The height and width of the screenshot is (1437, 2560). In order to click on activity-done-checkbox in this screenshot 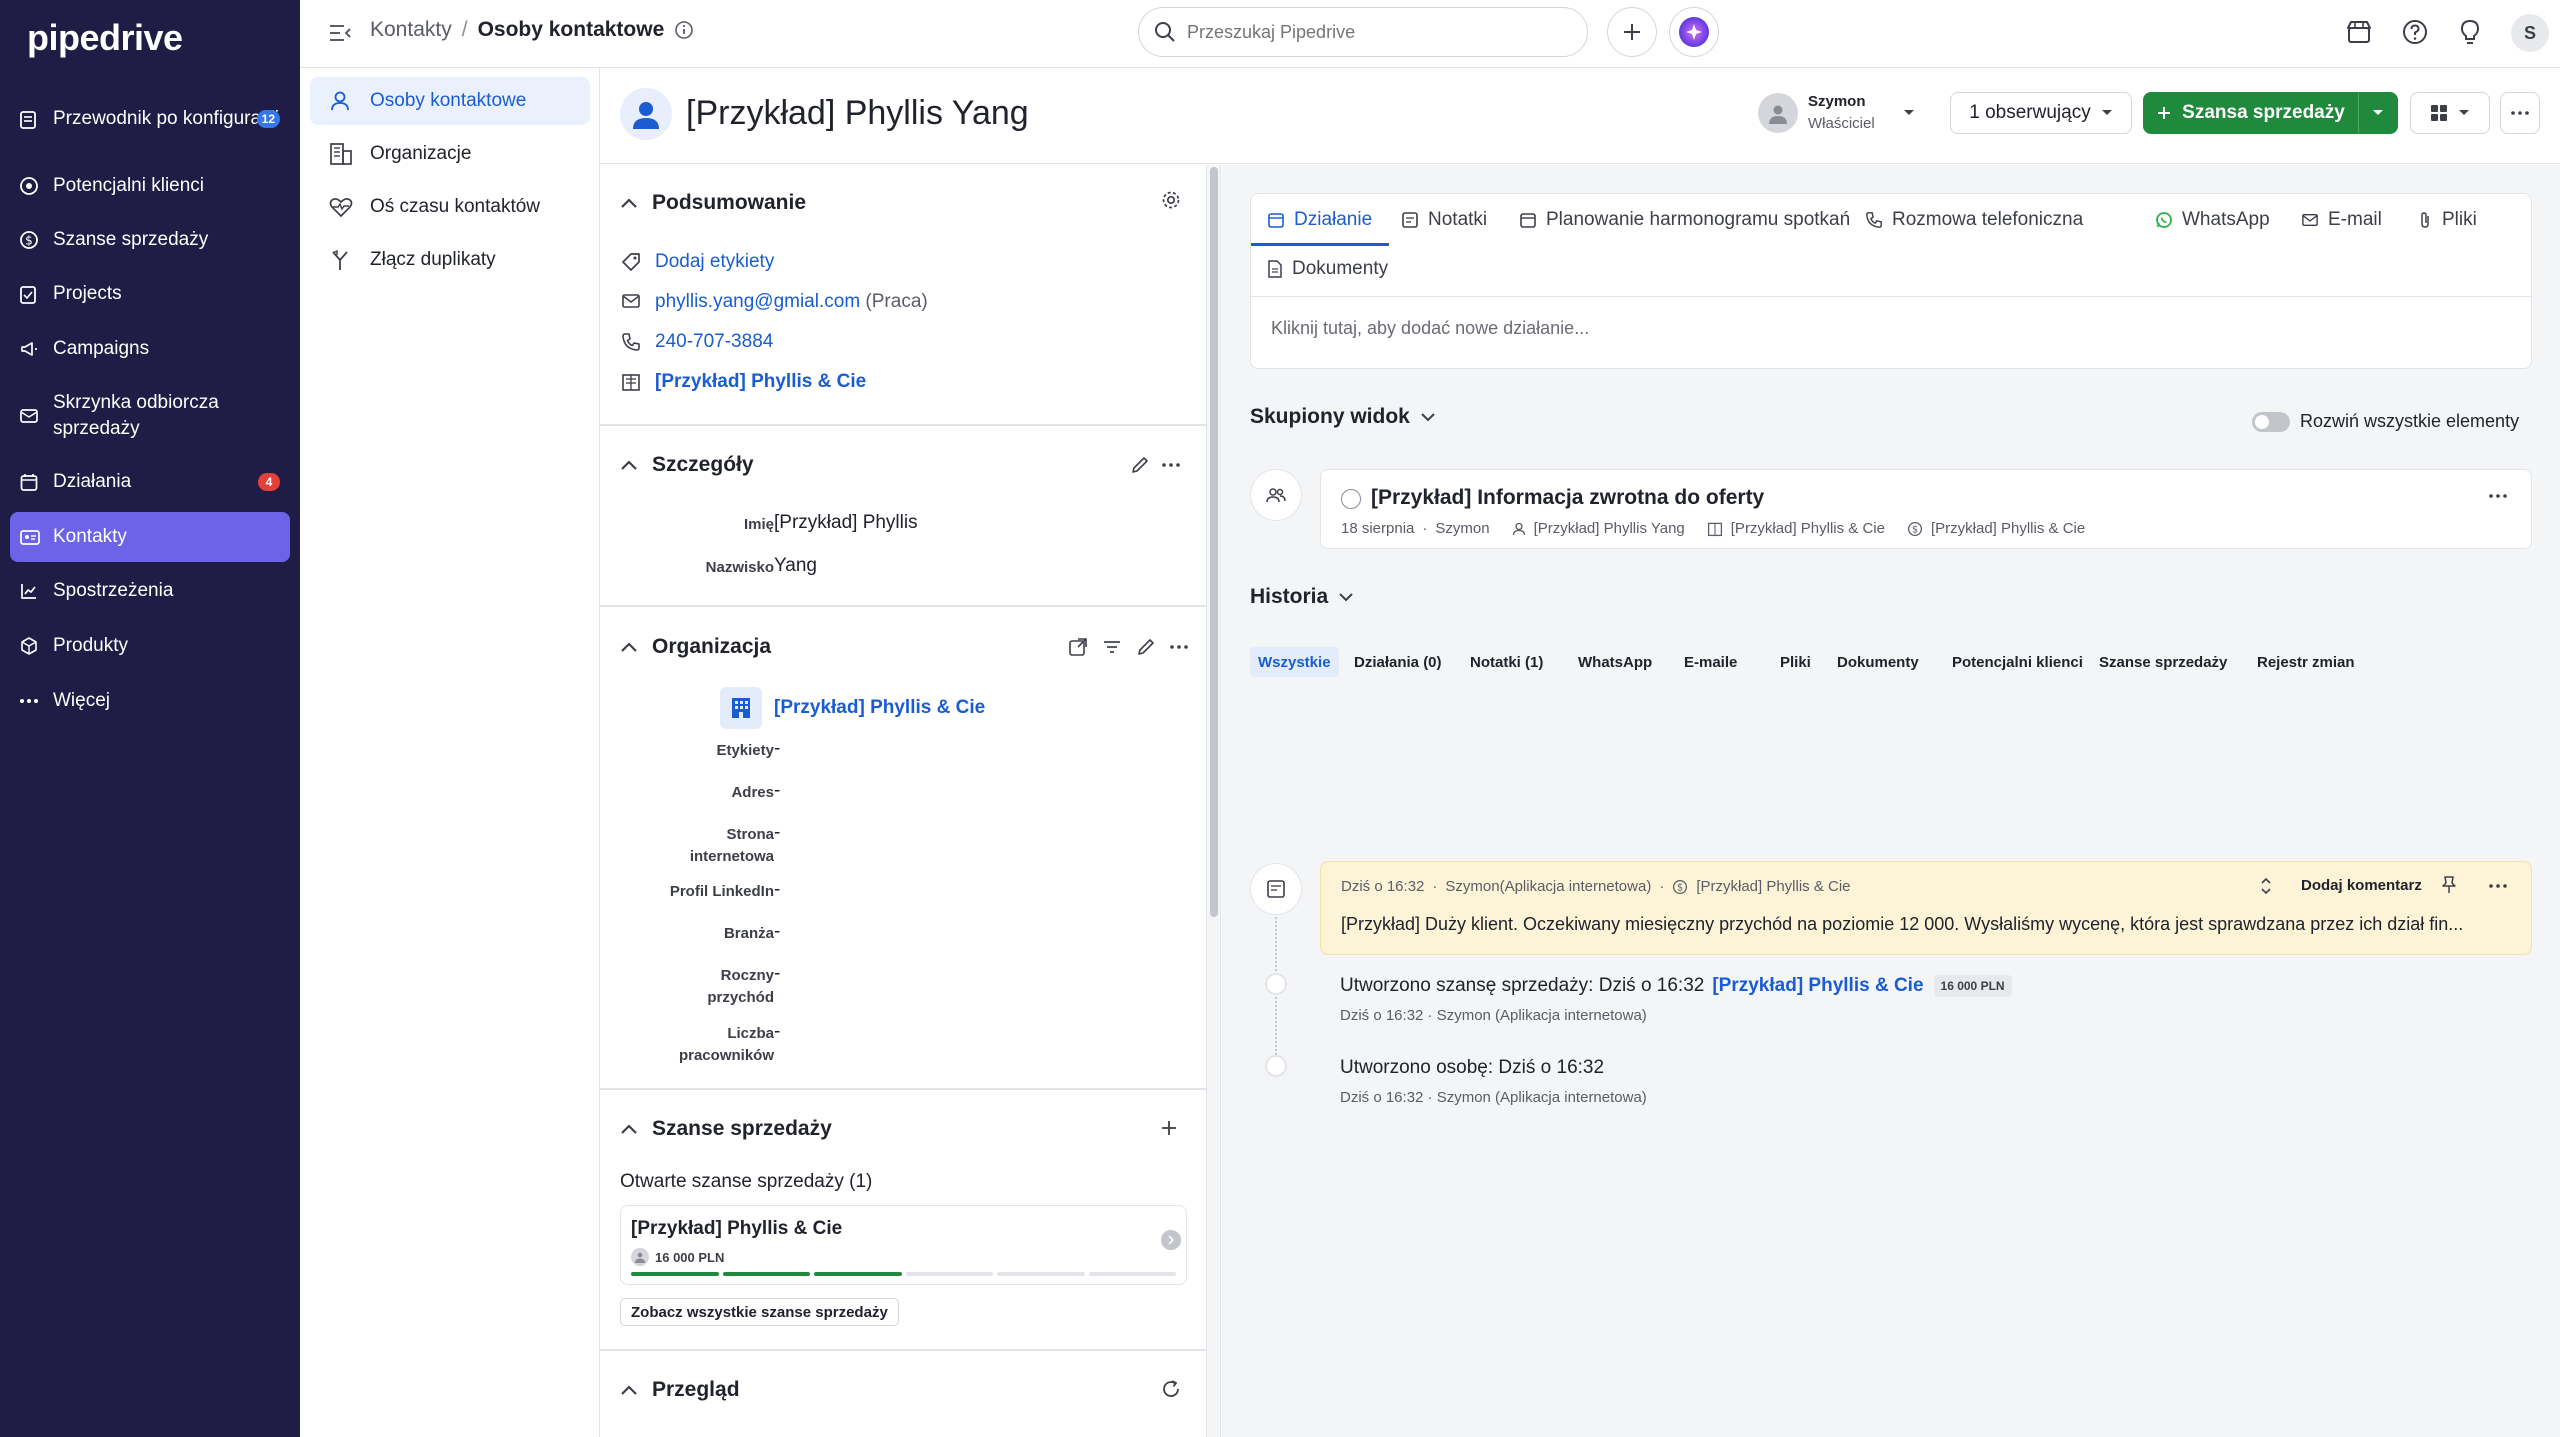, I will do `click(1351, 499)`.